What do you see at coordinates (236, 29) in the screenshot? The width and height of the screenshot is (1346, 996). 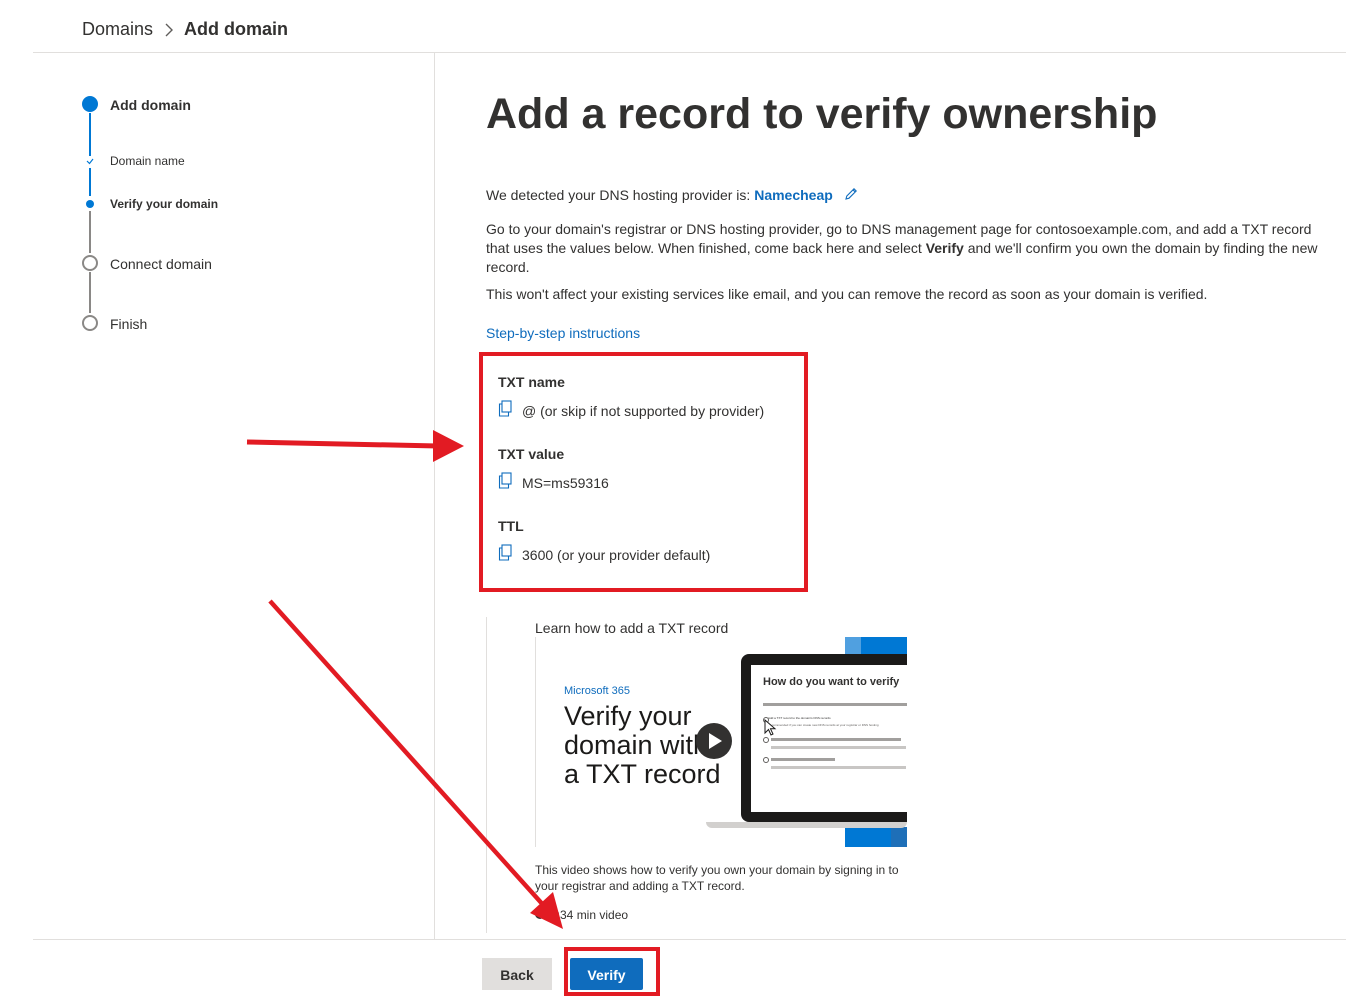 I see `breadcrumb-current: Add domain` at bounding box center [236, 29].